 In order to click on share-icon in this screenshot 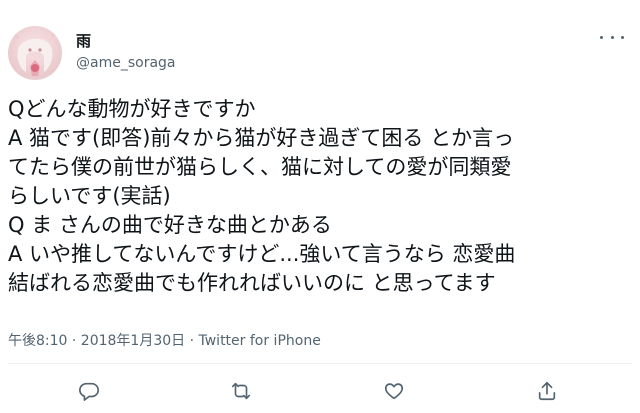, I will do `click(547, 391)`.